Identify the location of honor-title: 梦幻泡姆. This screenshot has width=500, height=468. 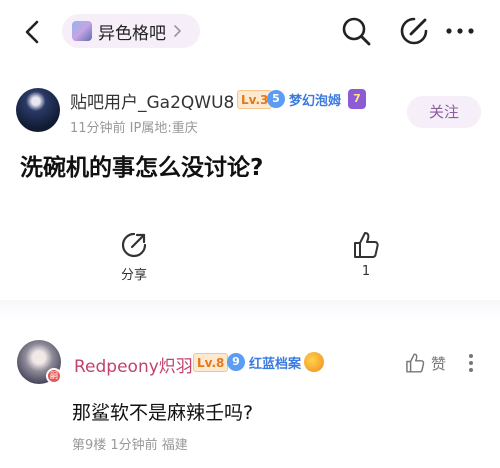
(315, 101).